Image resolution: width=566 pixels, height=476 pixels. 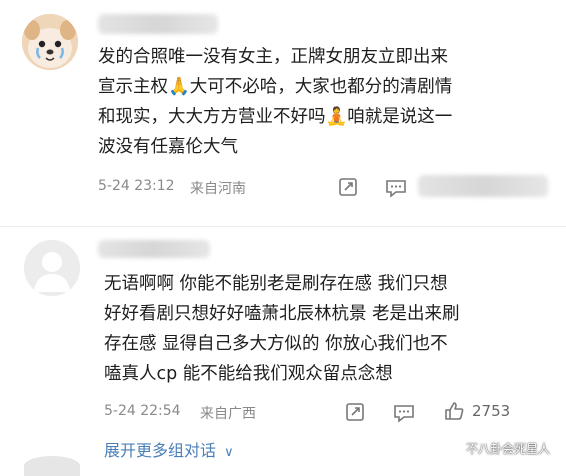 I want to click on default-avatar, so click(x=52, y=268).